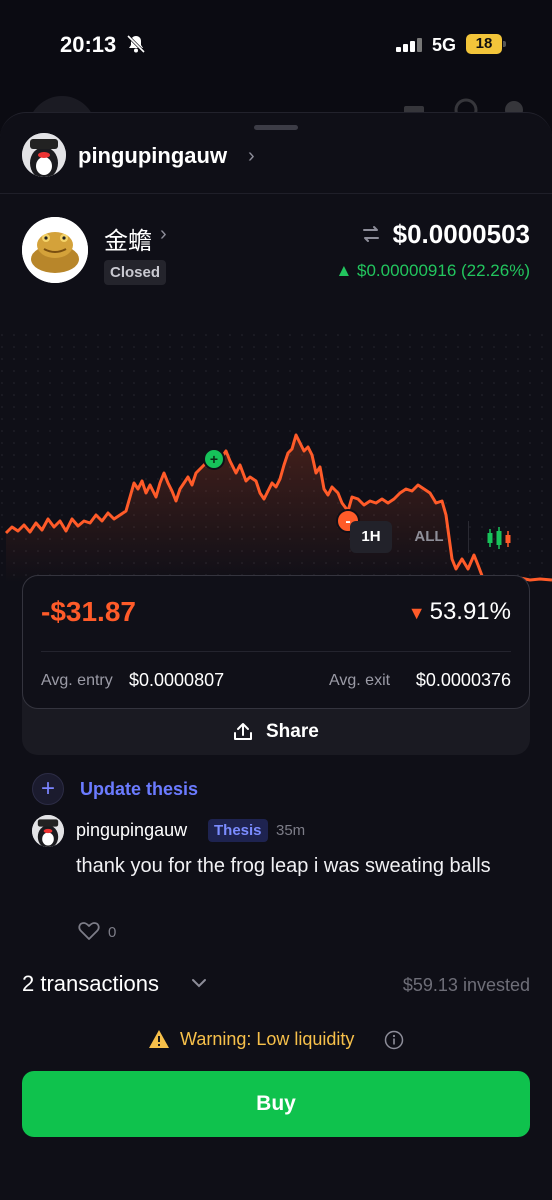 The width and height of the screenshot is (552, 1200). I want to click on token-avatar, so click(55, 250).